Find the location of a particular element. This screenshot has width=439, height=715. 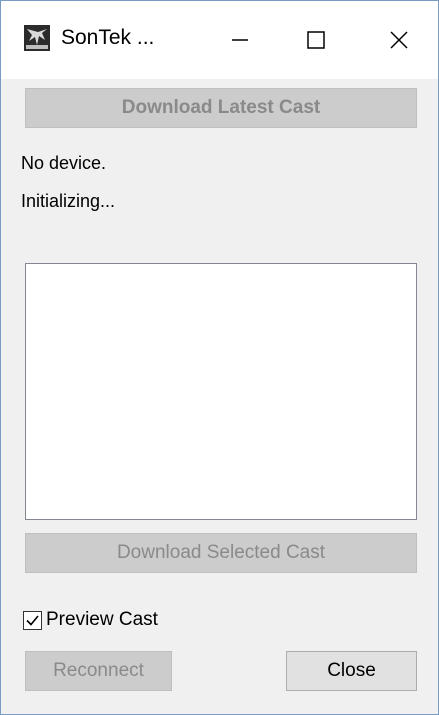

preview-cast-label: Preview Cast is located at coordinates (102, 619).